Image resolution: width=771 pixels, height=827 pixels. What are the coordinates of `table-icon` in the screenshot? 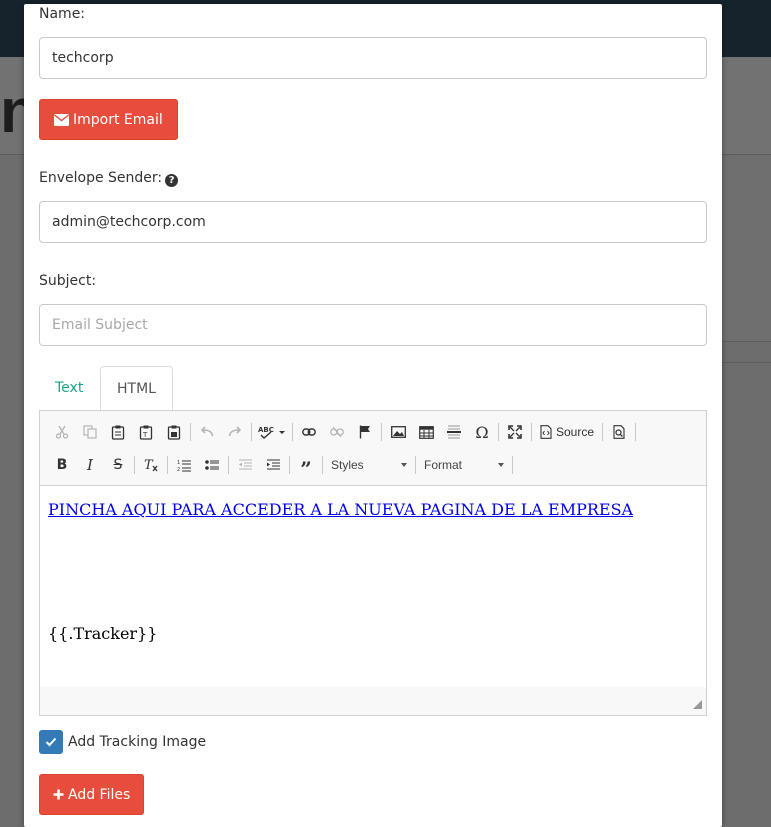 It's located at (426, 432).